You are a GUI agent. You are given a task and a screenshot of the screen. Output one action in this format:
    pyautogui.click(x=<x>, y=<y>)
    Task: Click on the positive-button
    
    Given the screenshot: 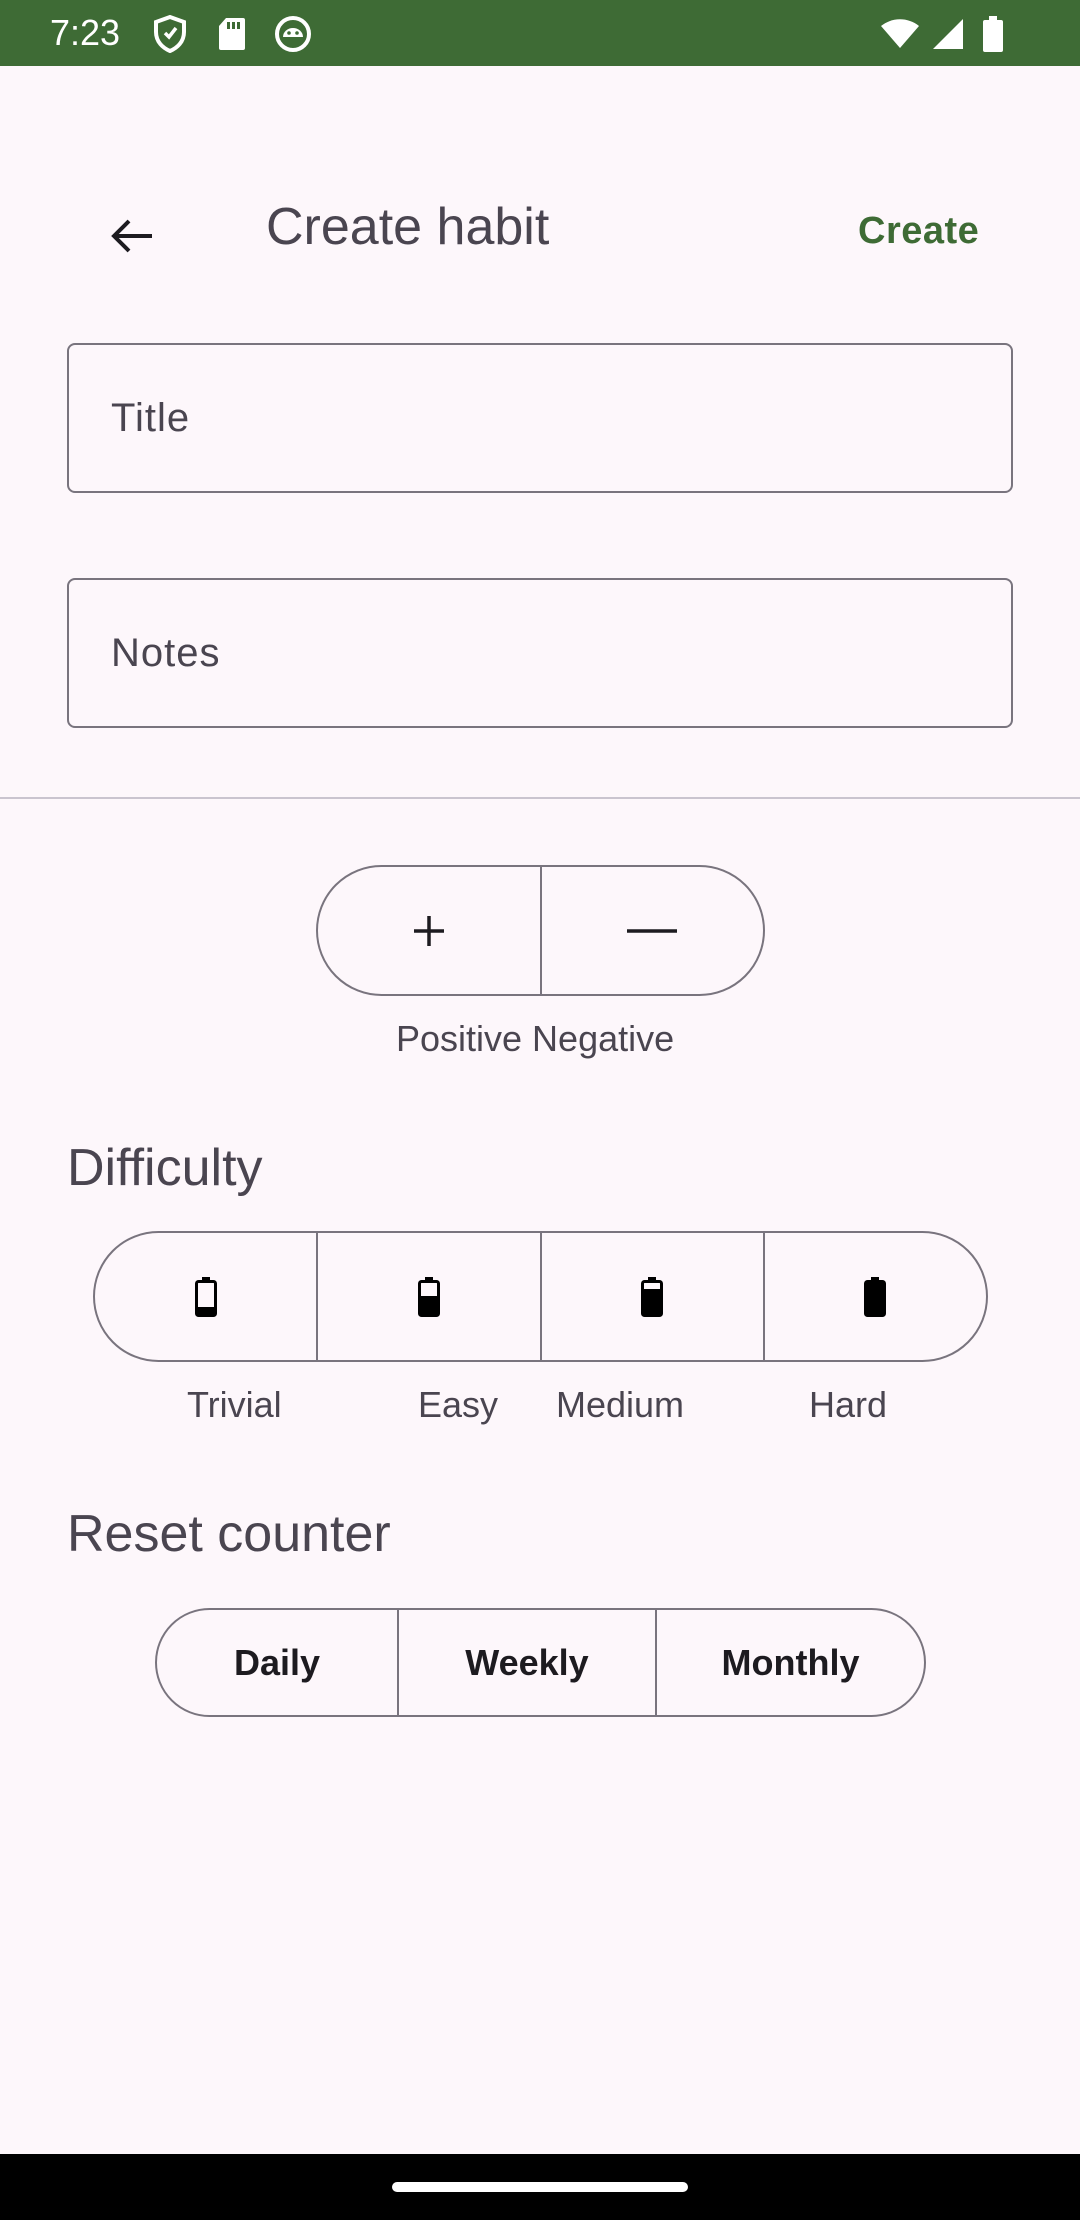 What is the action you would take?
    pyautogui.click(x=429, y=930)
    